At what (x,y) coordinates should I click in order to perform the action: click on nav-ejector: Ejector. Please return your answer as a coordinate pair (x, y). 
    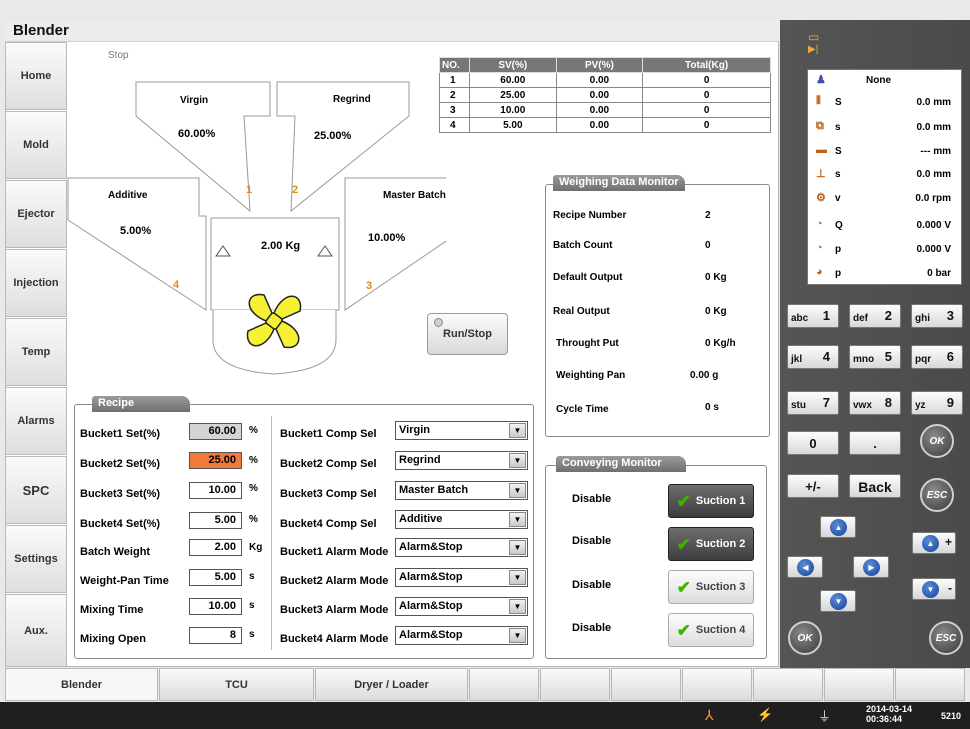
    Looking at the image, I should click on (36, 214).